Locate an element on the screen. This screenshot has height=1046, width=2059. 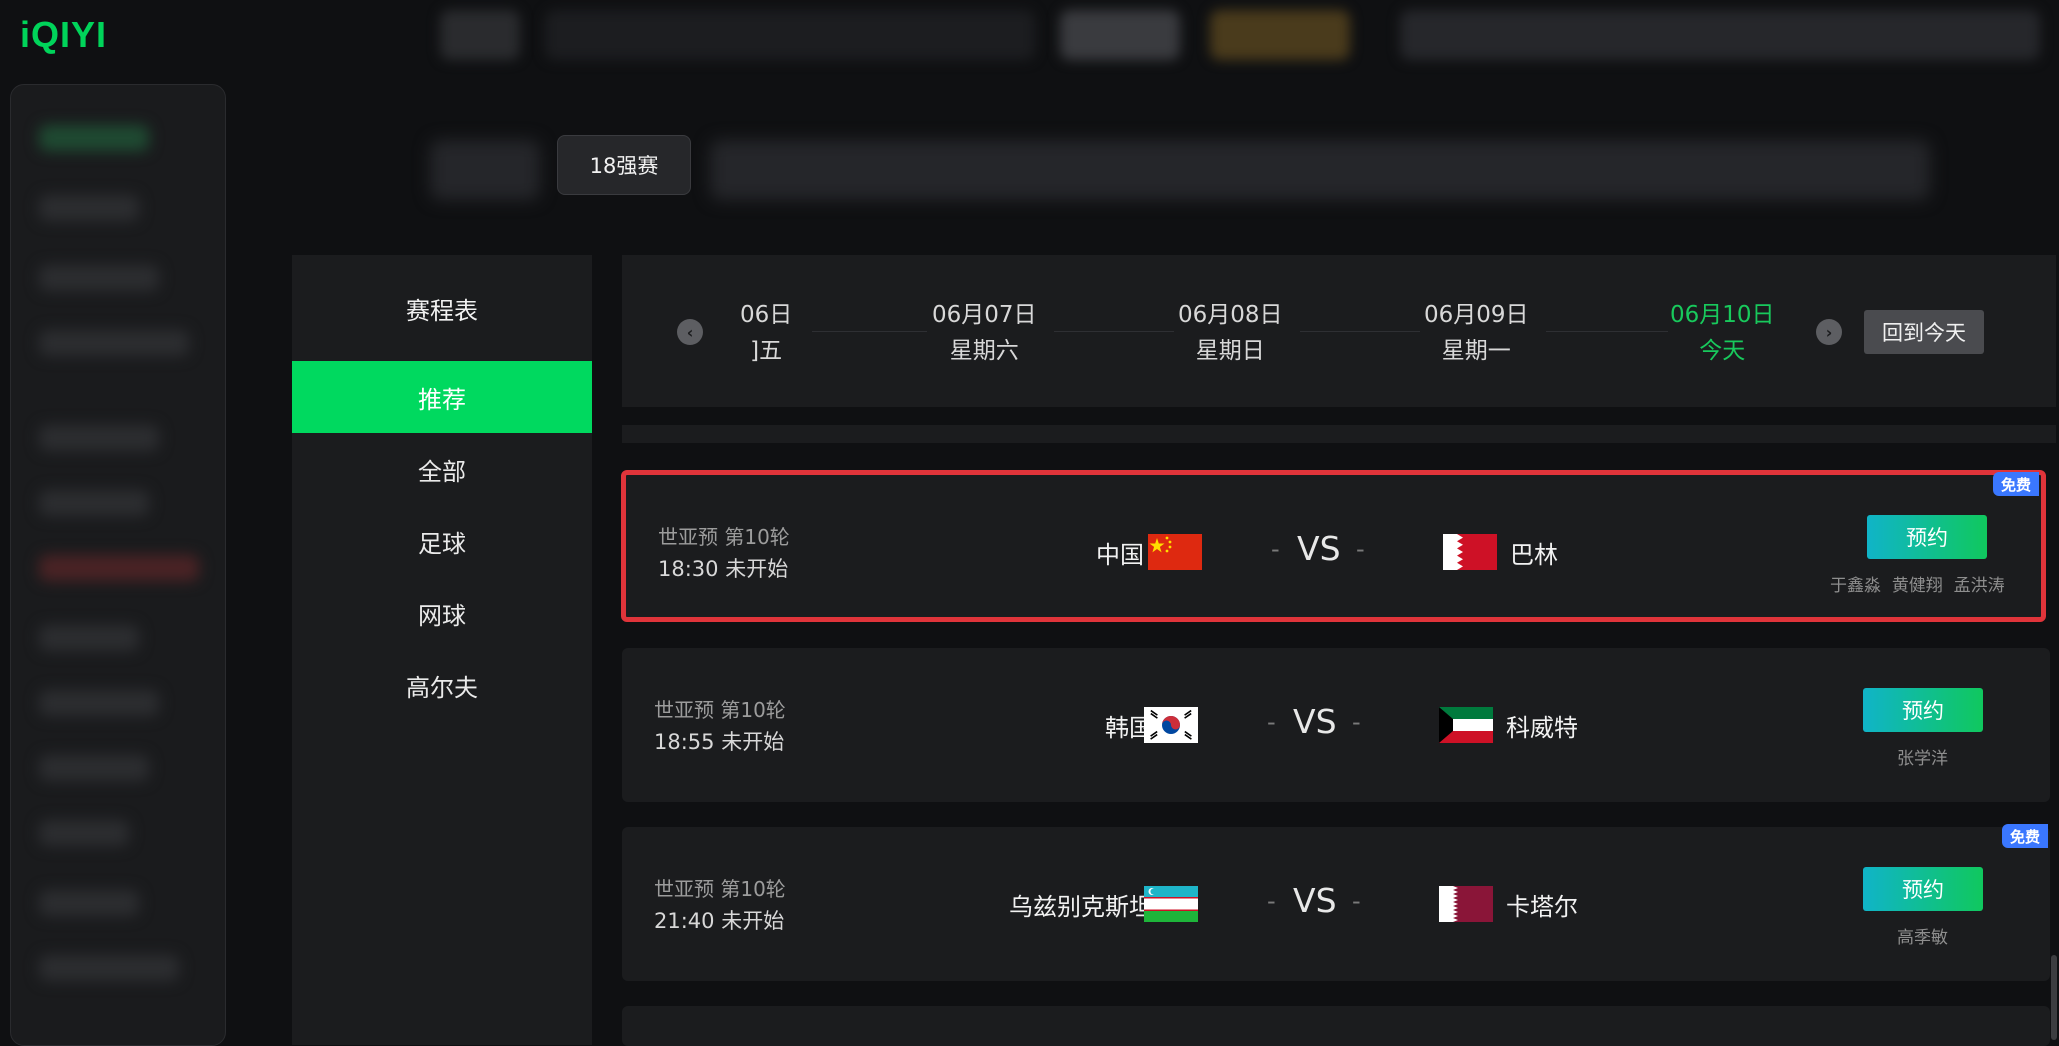
away-team-name: 卡塔尔 is located at coordinates (1542, 907).